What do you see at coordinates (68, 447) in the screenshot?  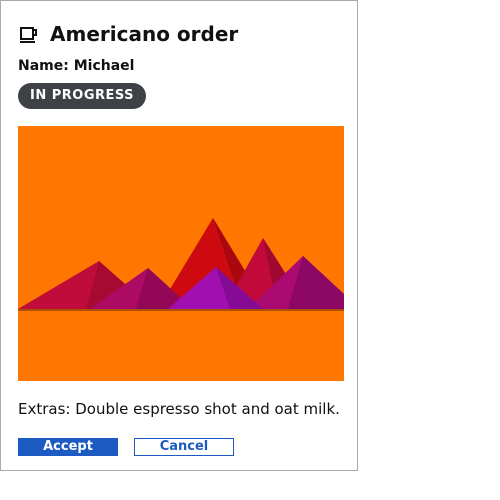 I see `accept-button: Accept` at bounding box center [68, 447].